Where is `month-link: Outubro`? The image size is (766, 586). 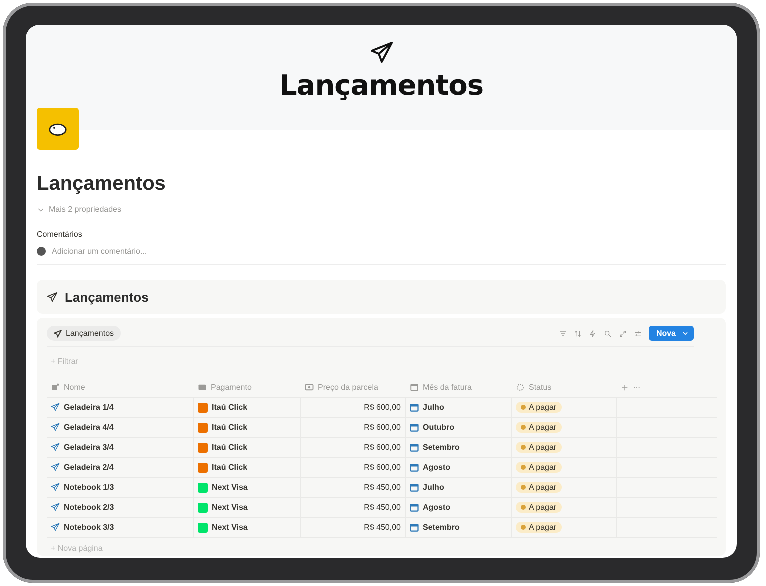 month-link: Outubro is located at coordinates (439, 427).